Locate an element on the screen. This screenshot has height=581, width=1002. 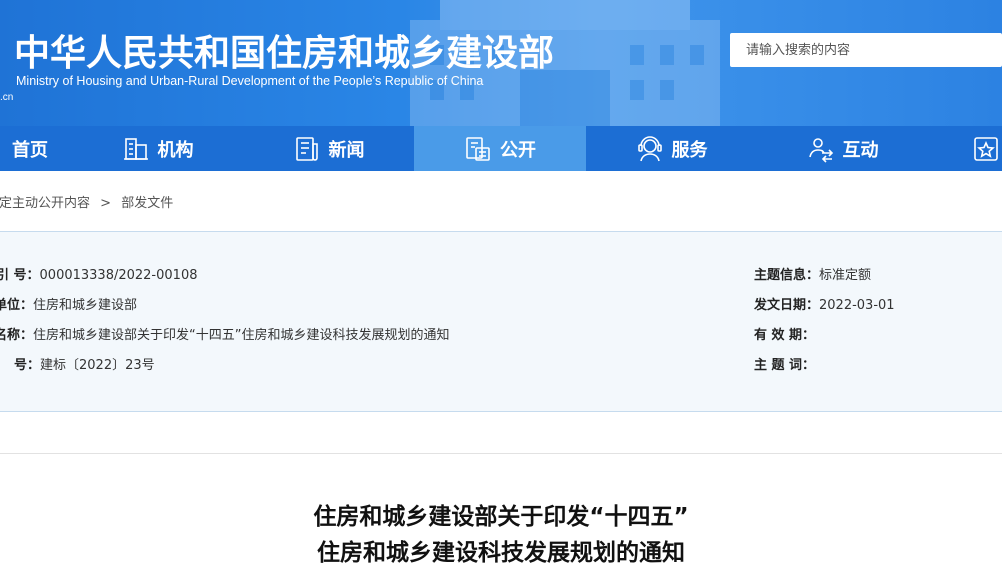
meta-doc-name: 名称：住房和城乡建设部关于印发“十四五”住房和城乡建设科技发展规划的通知 is located at coordinates (225, 333).